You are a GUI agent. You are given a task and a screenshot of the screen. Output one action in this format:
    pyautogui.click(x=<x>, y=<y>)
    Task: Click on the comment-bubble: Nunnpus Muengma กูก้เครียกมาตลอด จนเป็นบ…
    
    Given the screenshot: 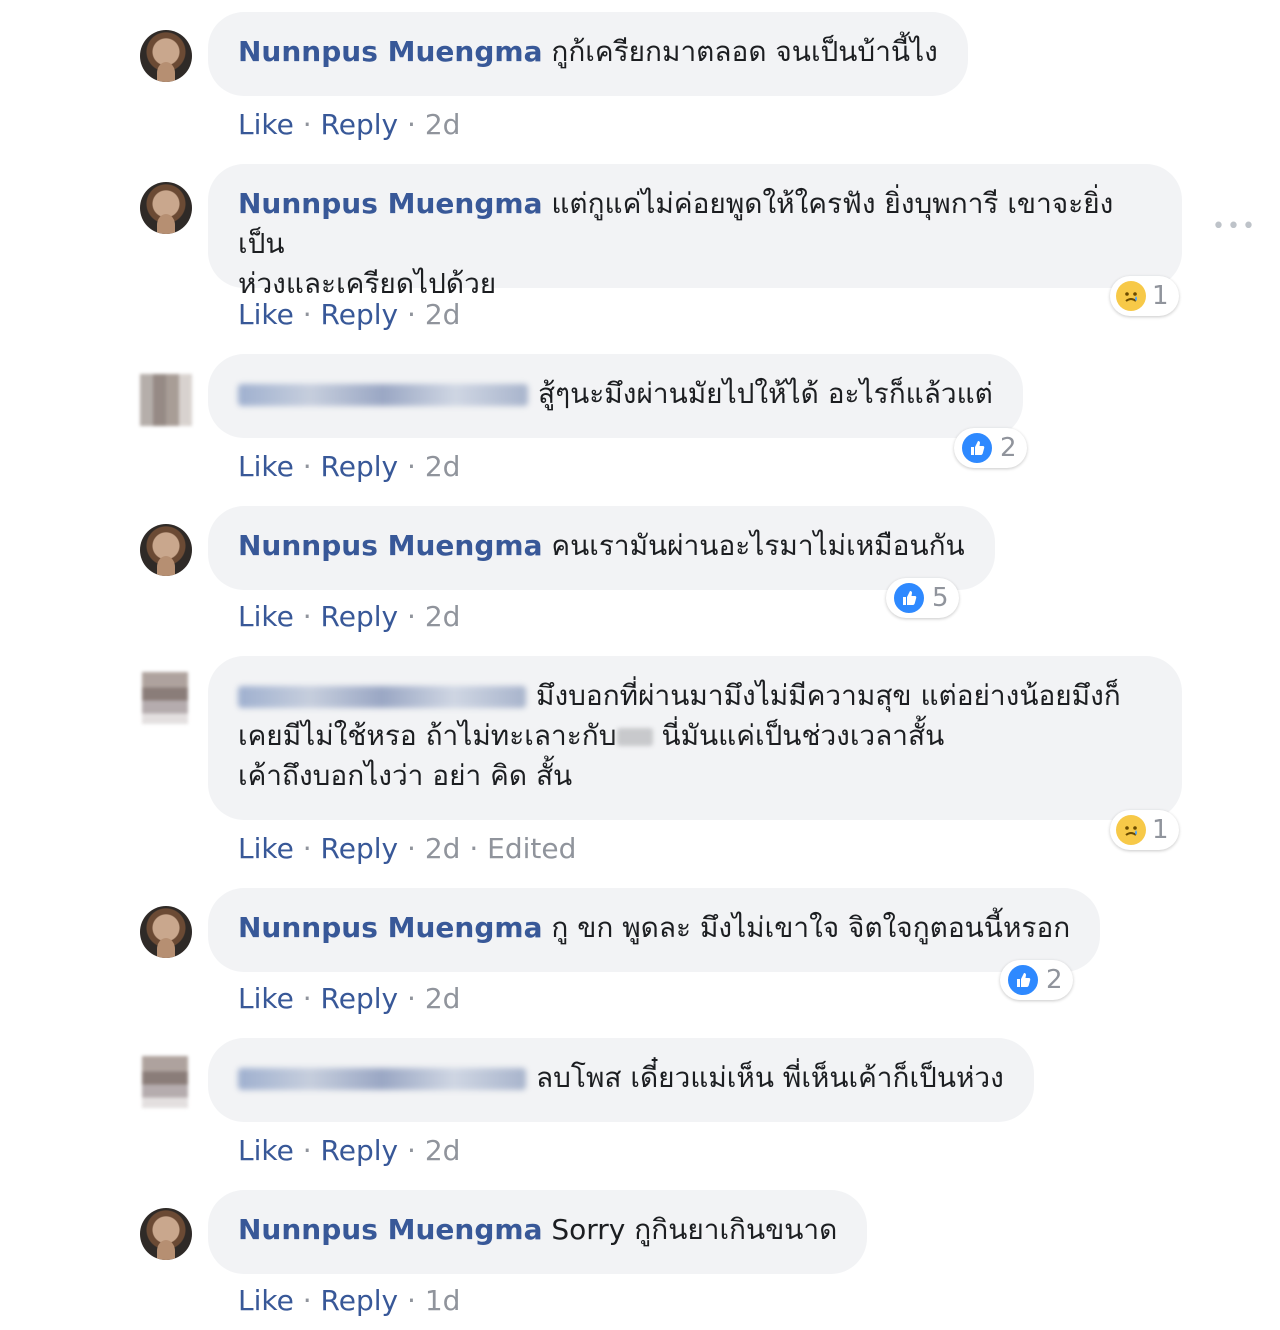 What is the action you would take?
    pyautogui.click(x=588, y=54)
    